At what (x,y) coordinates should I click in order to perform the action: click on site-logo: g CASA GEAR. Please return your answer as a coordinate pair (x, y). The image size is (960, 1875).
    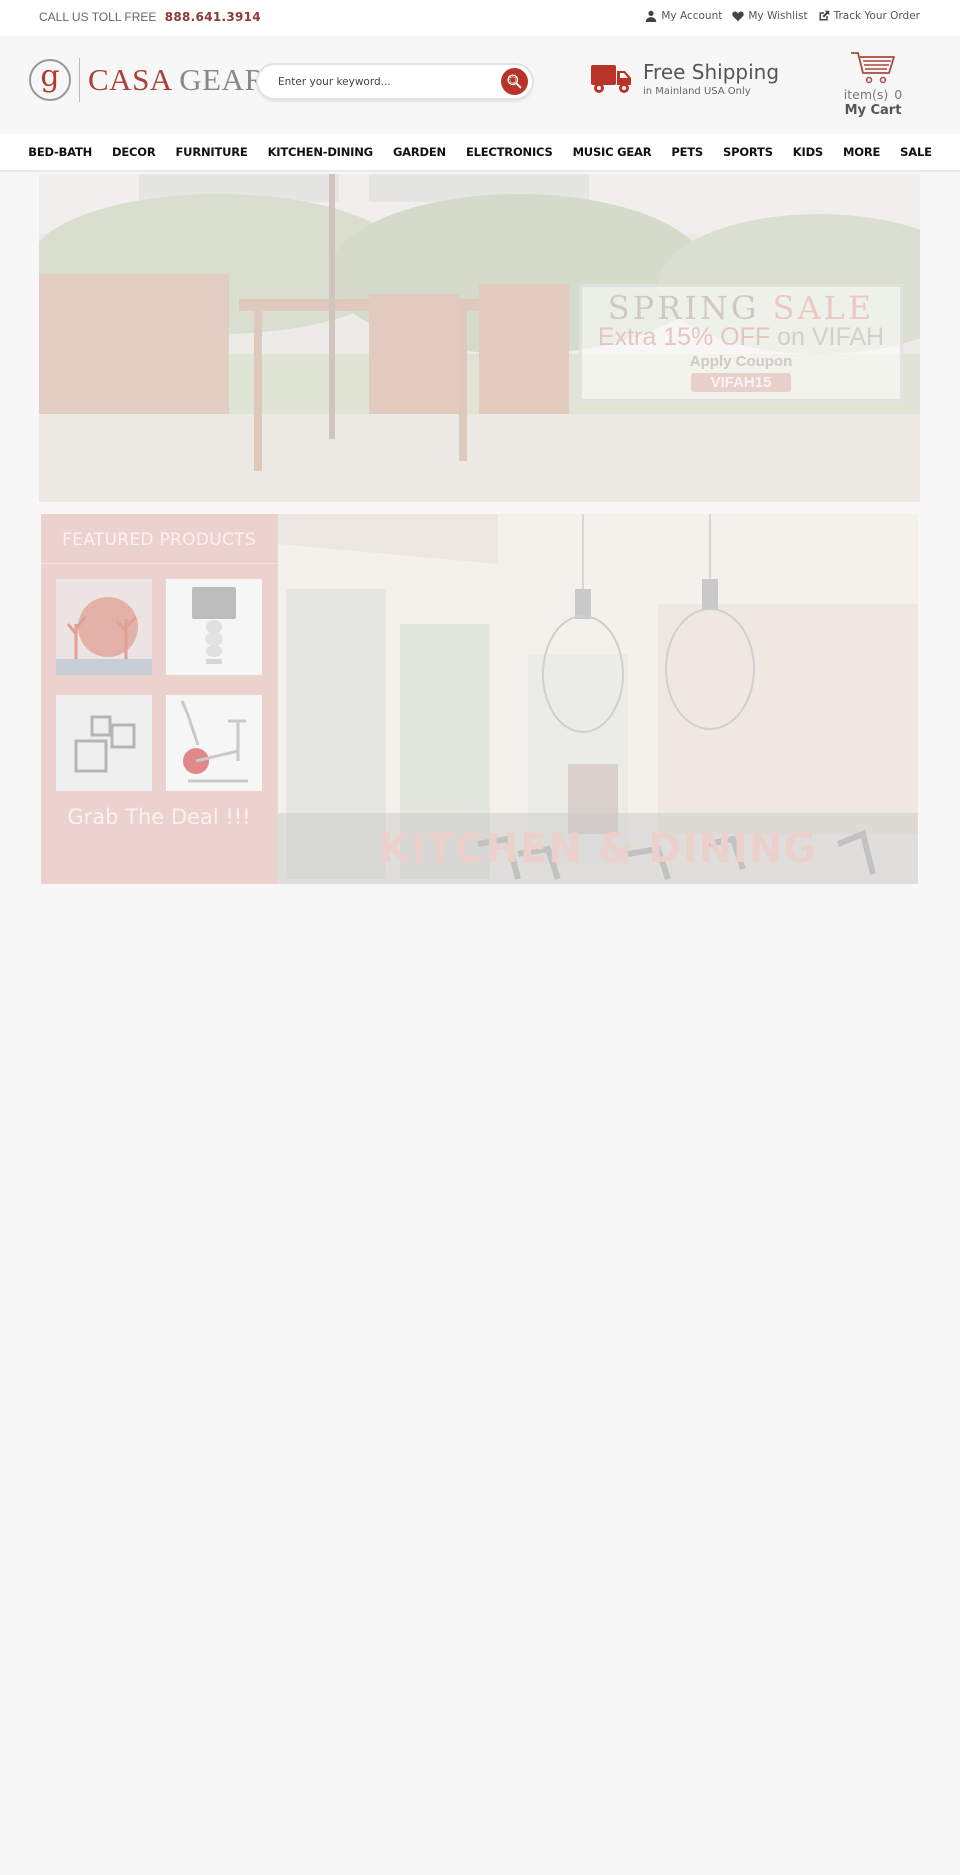
    Looking at the image, I should click on (147, 80).